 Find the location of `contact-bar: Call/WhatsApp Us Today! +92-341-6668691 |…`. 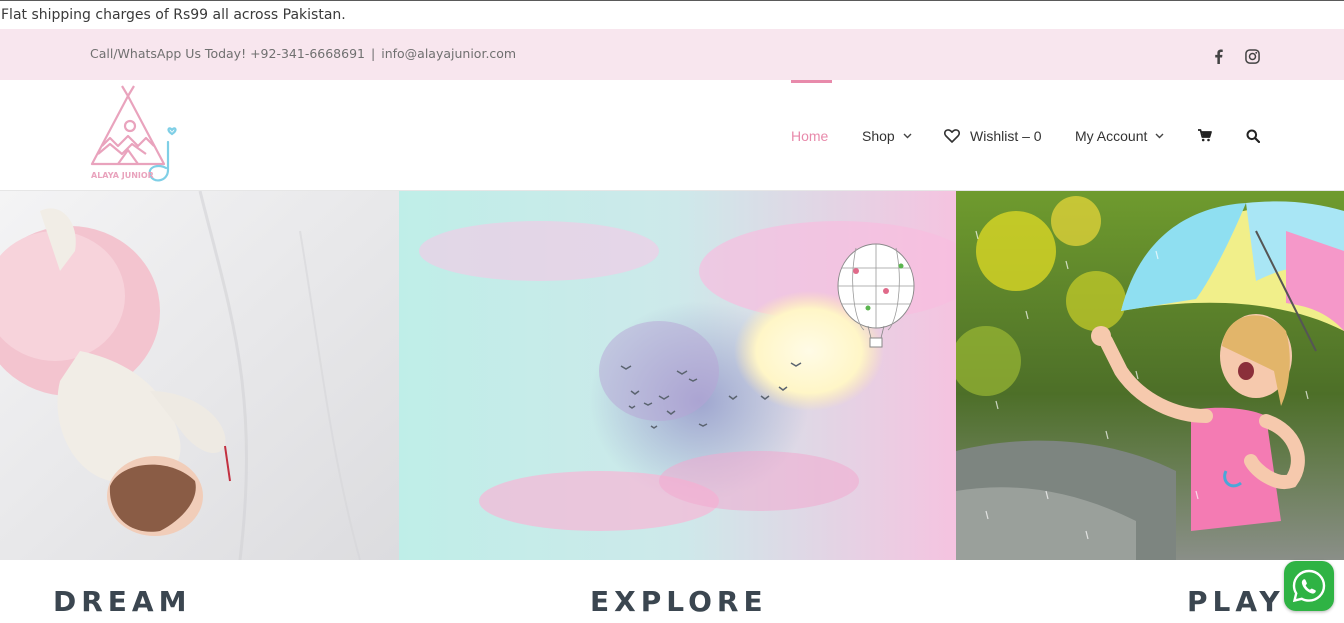

contact-bar: Call/WhatsApp Us Today! +92-341-6668691 |… is located at coordinates (672, 54).